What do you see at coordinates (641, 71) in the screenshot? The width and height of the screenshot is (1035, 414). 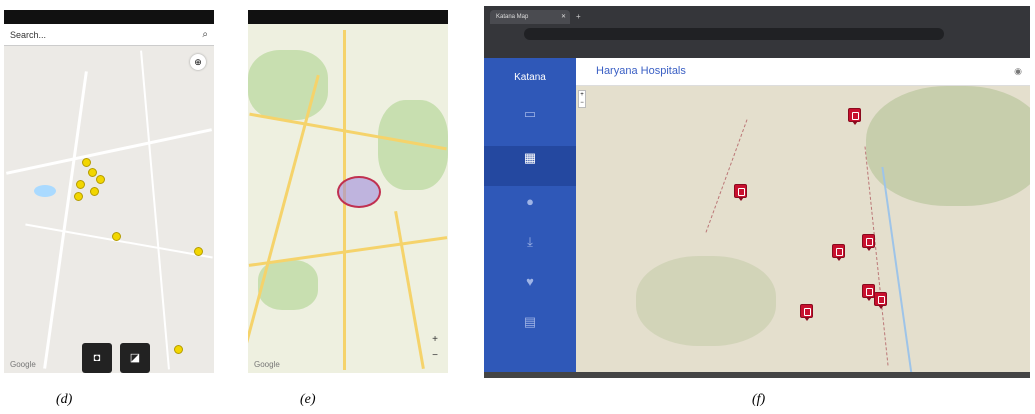 I see `page-title: Haryana Hospitals` at bounding box center [641, 71].